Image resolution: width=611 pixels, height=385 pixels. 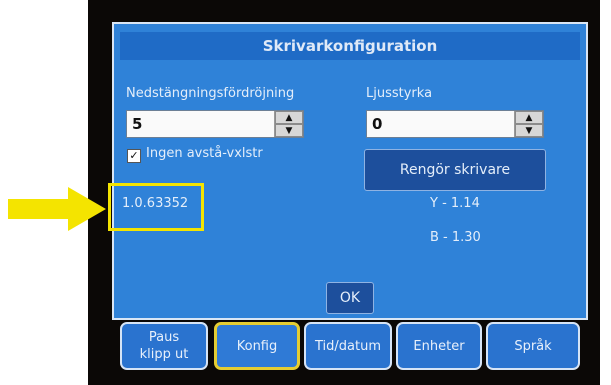 I want to click on tab-units: Enheter, so click(x=439, y=346).